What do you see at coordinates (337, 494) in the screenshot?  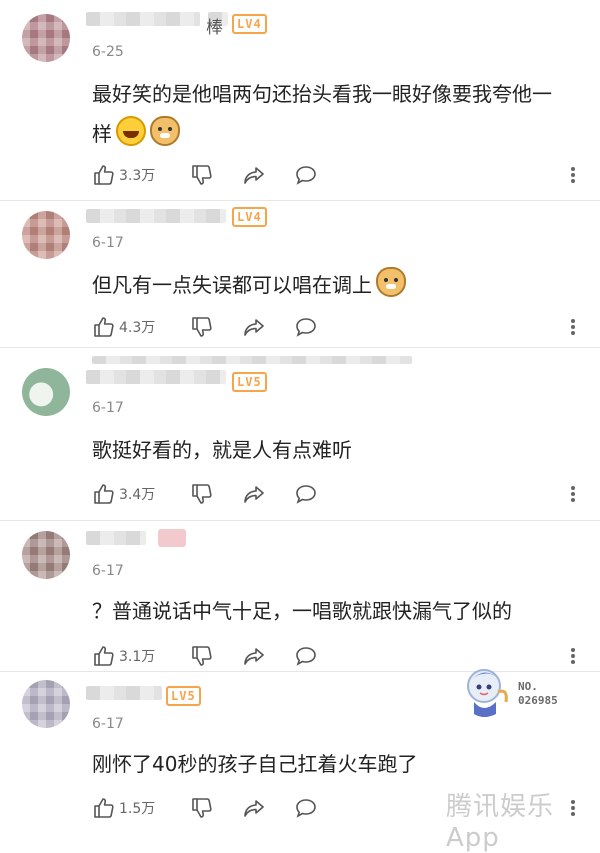 I see `comment-action-bar: 3.4万` at bounding box center [337, 494].